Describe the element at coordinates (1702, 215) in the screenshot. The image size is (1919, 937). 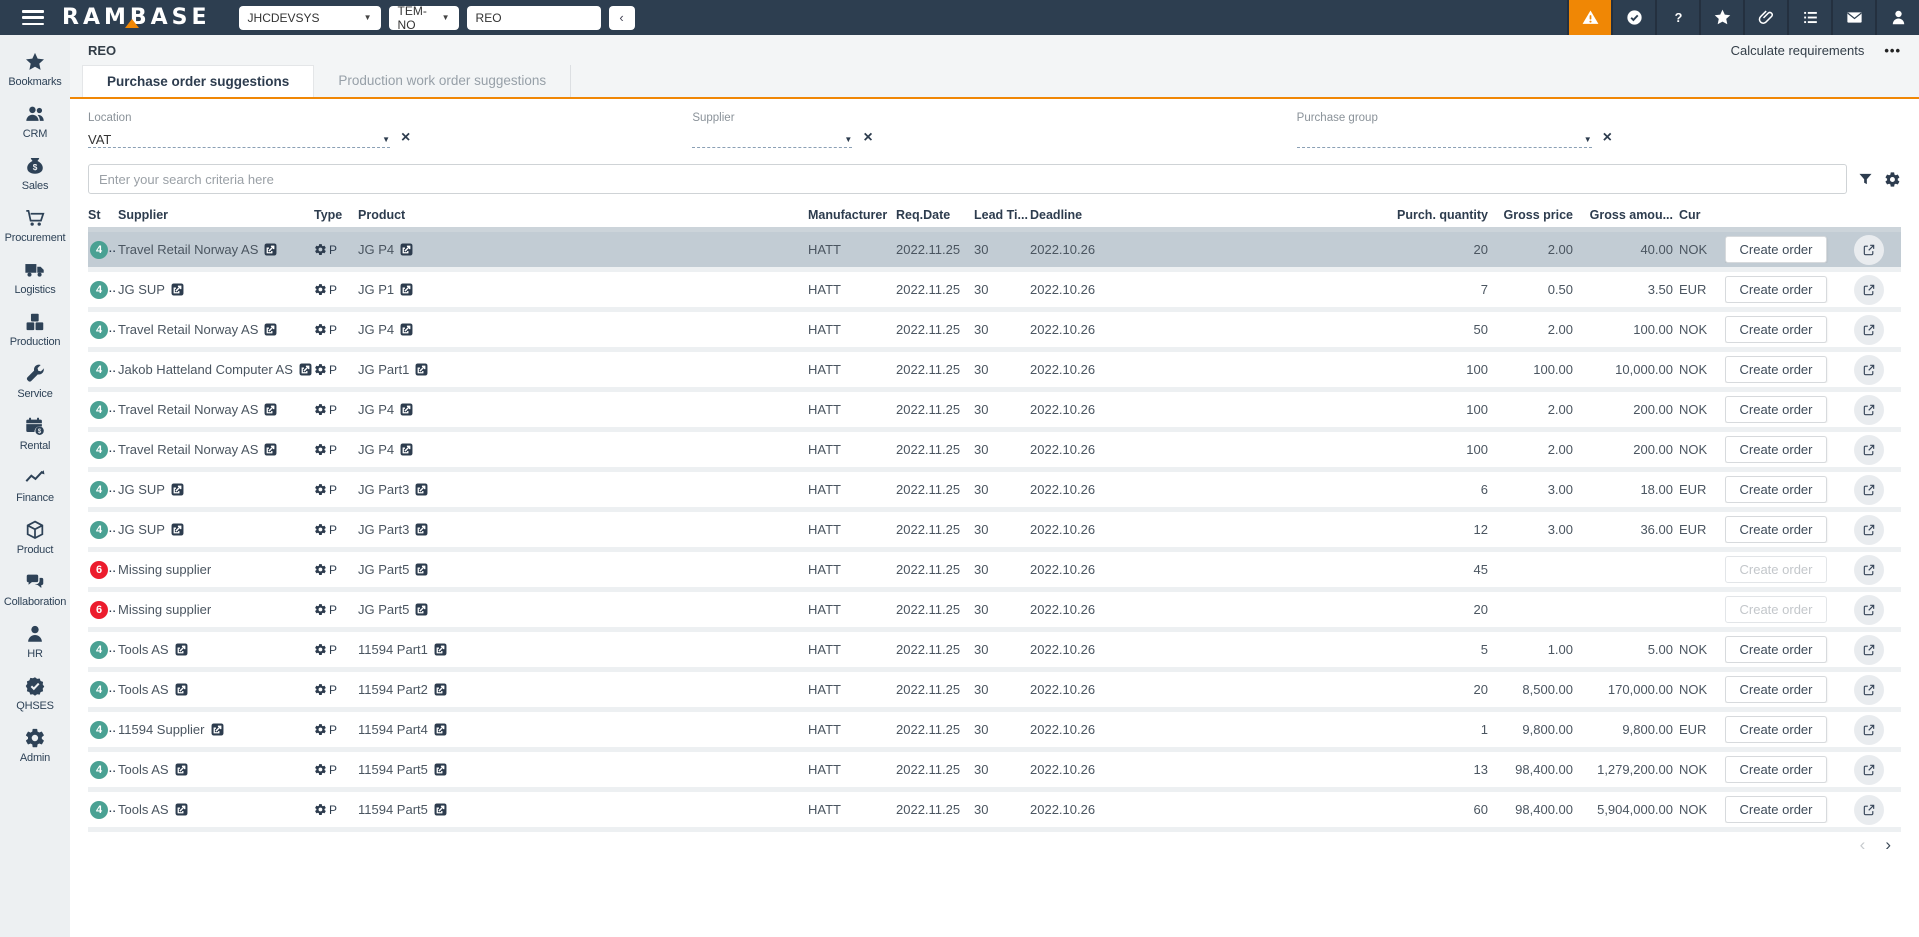
I see `col-header-cur: Cur` at that location.